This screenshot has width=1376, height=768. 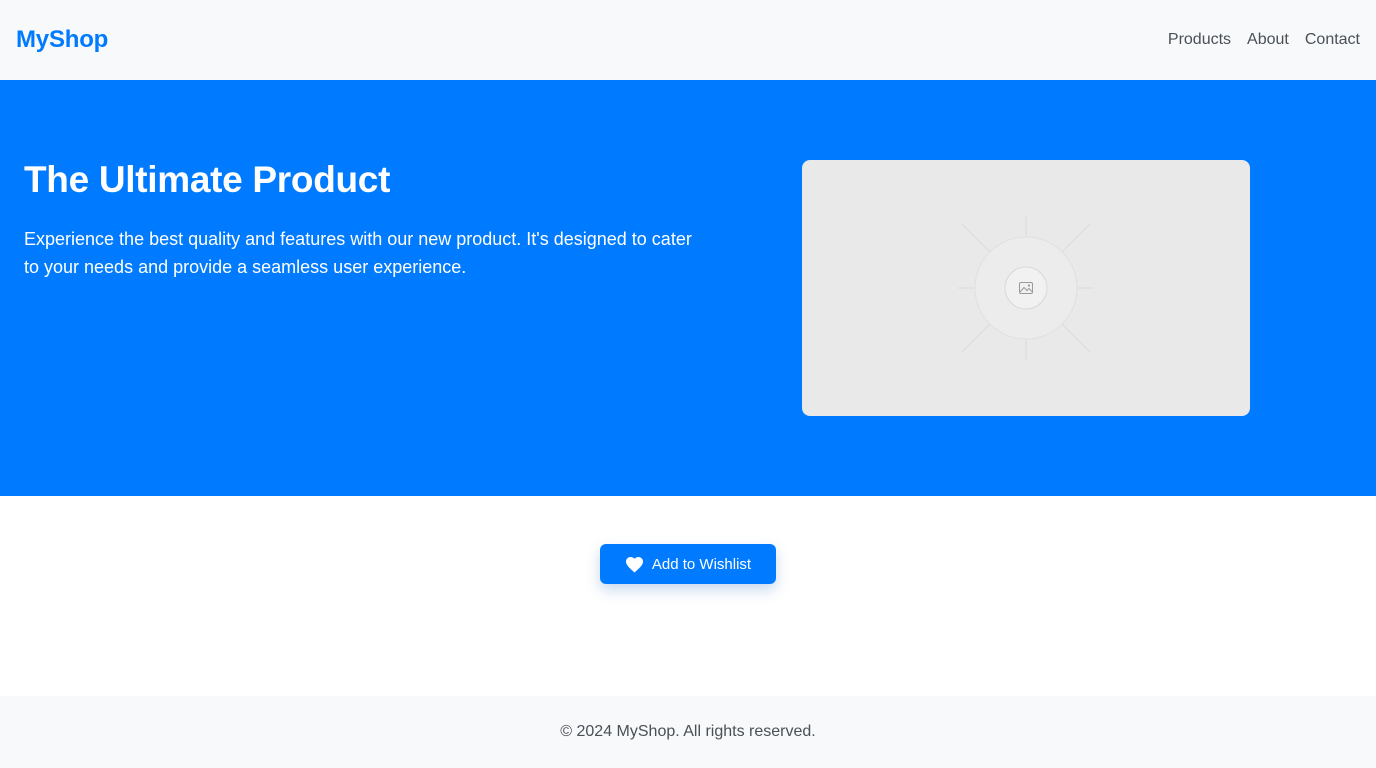 I want to click on footer-copyright: © 2024 MyShop. All rights reserved., so click(x=688, y=731).